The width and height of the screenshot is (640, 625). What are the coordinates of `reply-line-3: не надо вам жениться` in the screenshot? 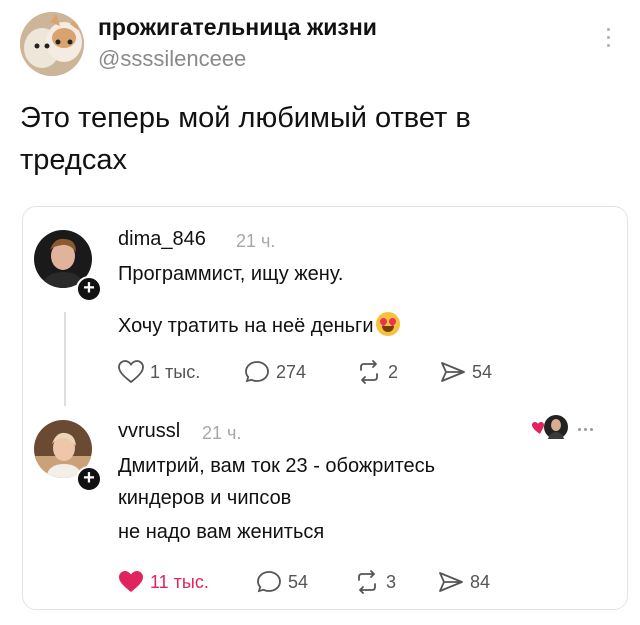 It's located at (221, 532).